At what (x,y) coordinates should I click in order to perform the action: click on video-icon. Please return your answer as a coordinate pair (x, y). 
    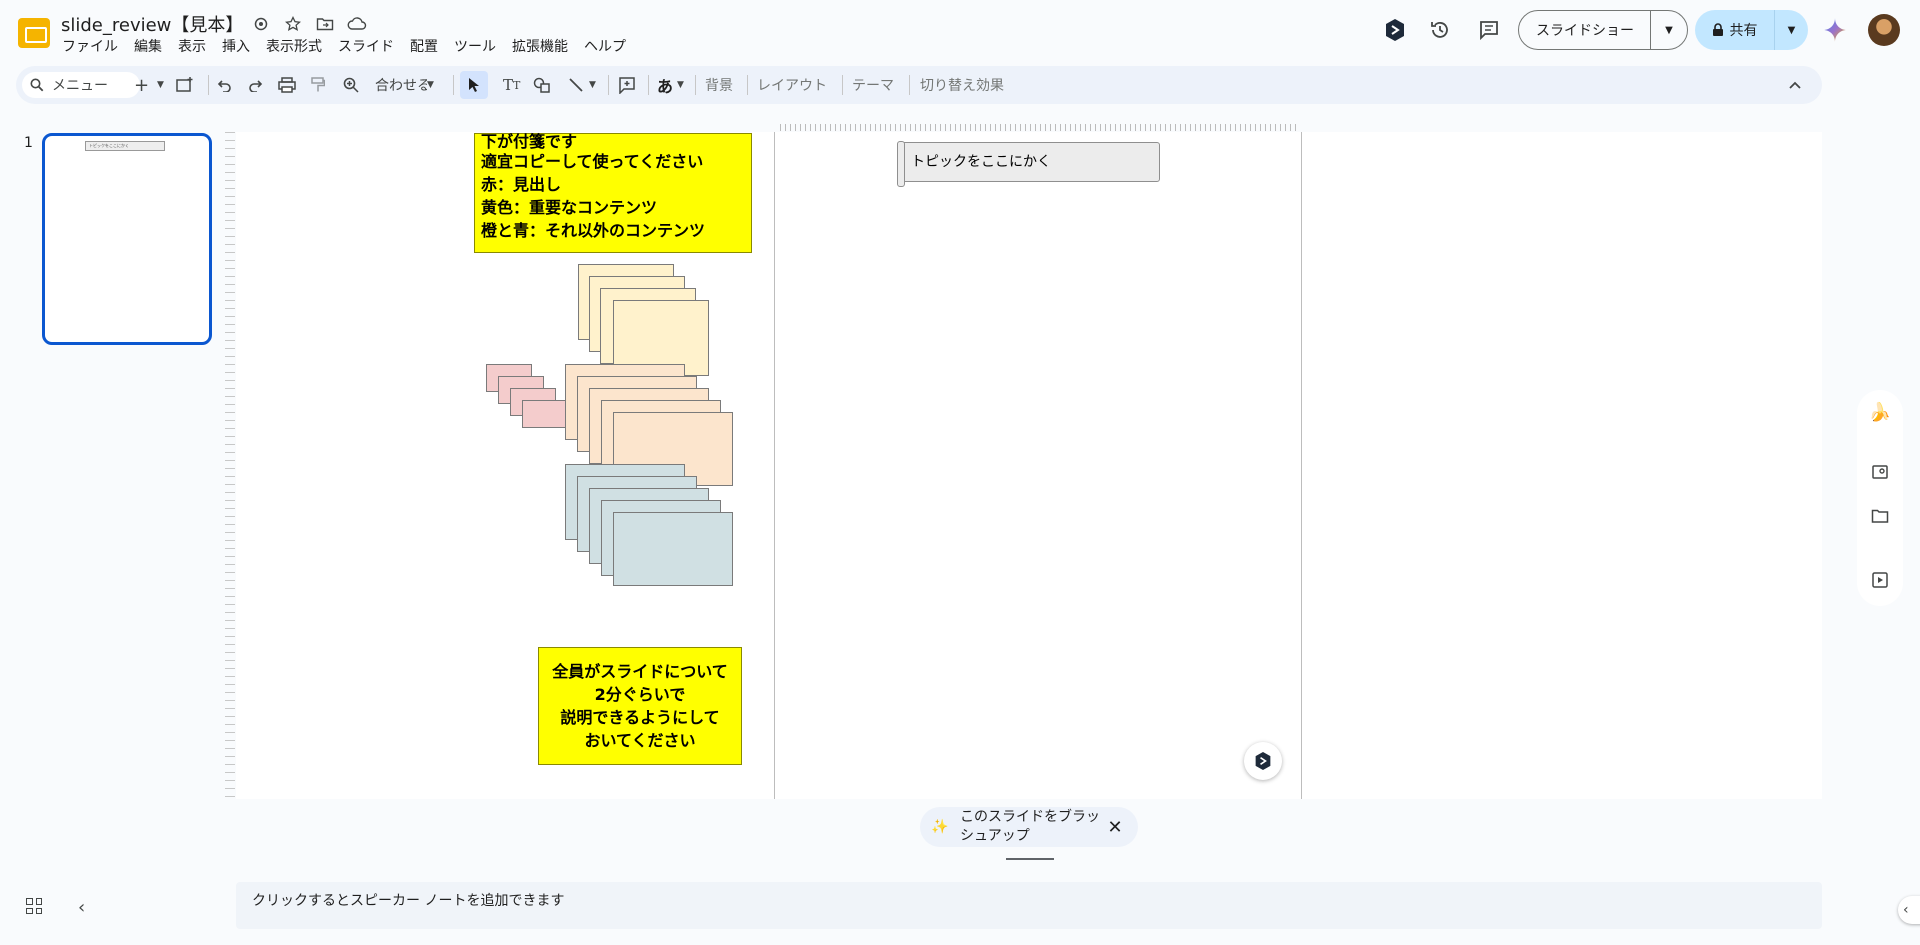
    Looking at the image, I should click on (1880, 580).